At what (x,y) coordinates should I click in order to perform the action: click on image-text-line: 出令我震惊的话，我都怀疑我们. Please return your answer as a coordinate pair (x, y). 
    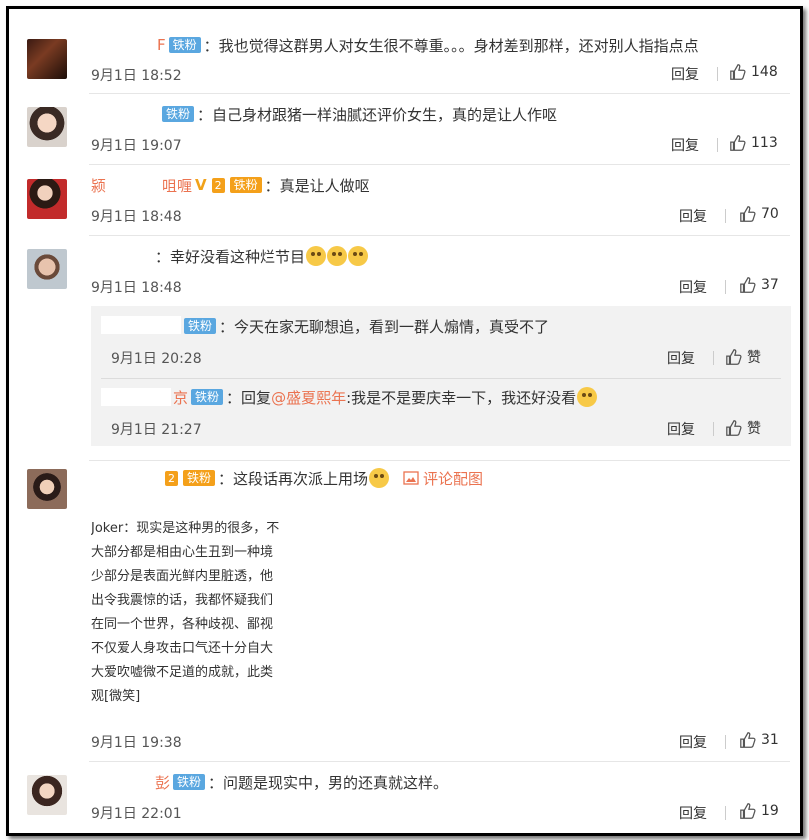
    Looking at the image, I should click on (182, 600).